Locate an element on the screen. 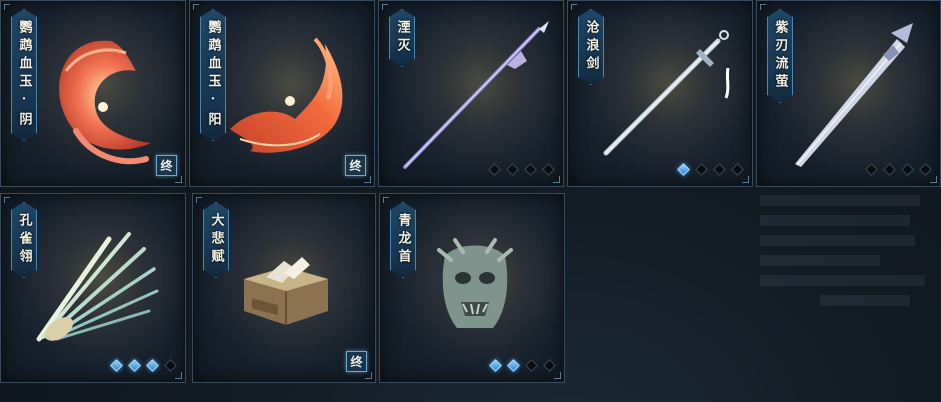 The image size is (941, 402). item-card-5: 孔雀翎 is located at coordinates (93, 288).